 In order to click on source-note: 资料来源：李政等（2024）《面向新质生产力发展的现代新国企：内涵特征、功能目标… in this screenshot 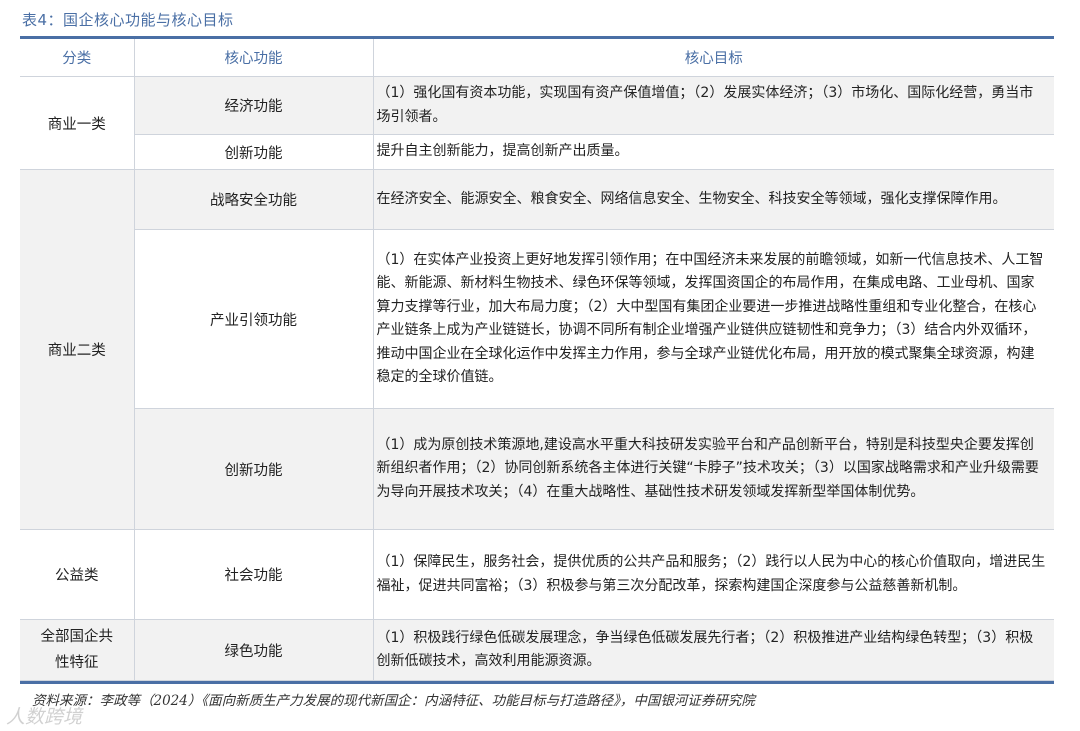, I will do `click(393, 701)`.